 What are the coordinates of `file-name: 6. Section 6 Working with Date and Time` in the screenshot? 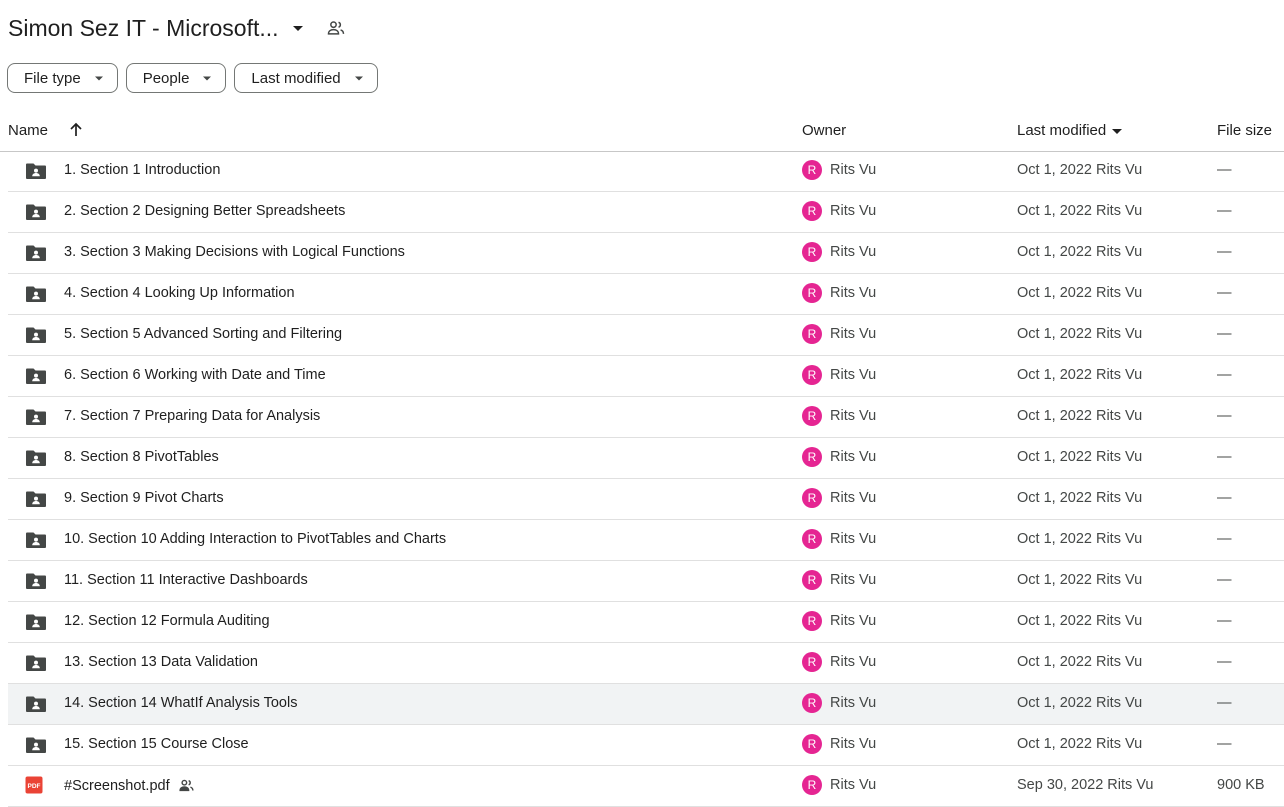 It's located at (195, 375).